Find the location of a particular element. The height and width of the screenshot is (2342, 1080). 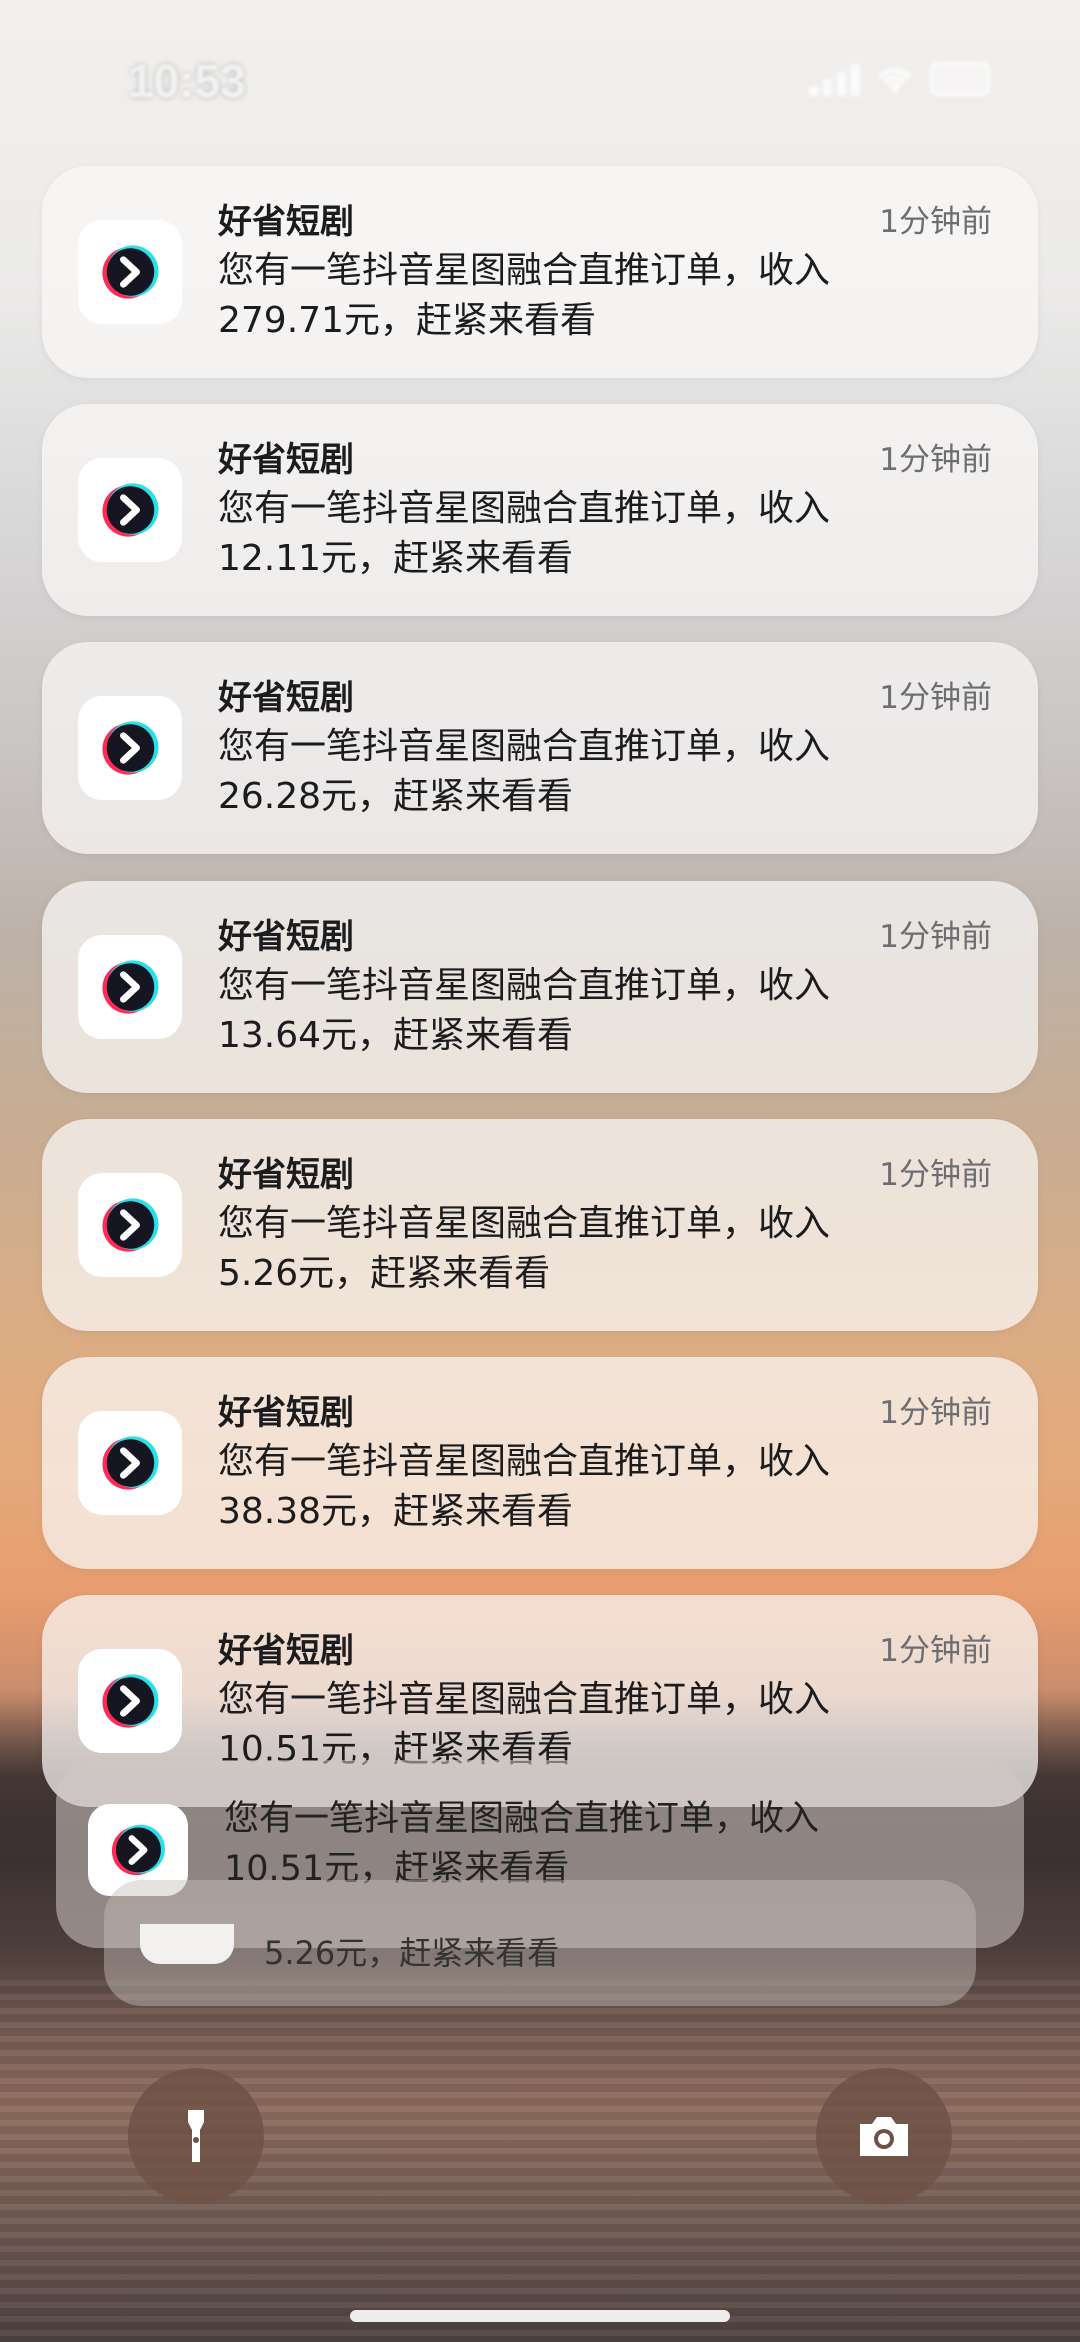

camera-icon is located at coordinates (884, 2136).